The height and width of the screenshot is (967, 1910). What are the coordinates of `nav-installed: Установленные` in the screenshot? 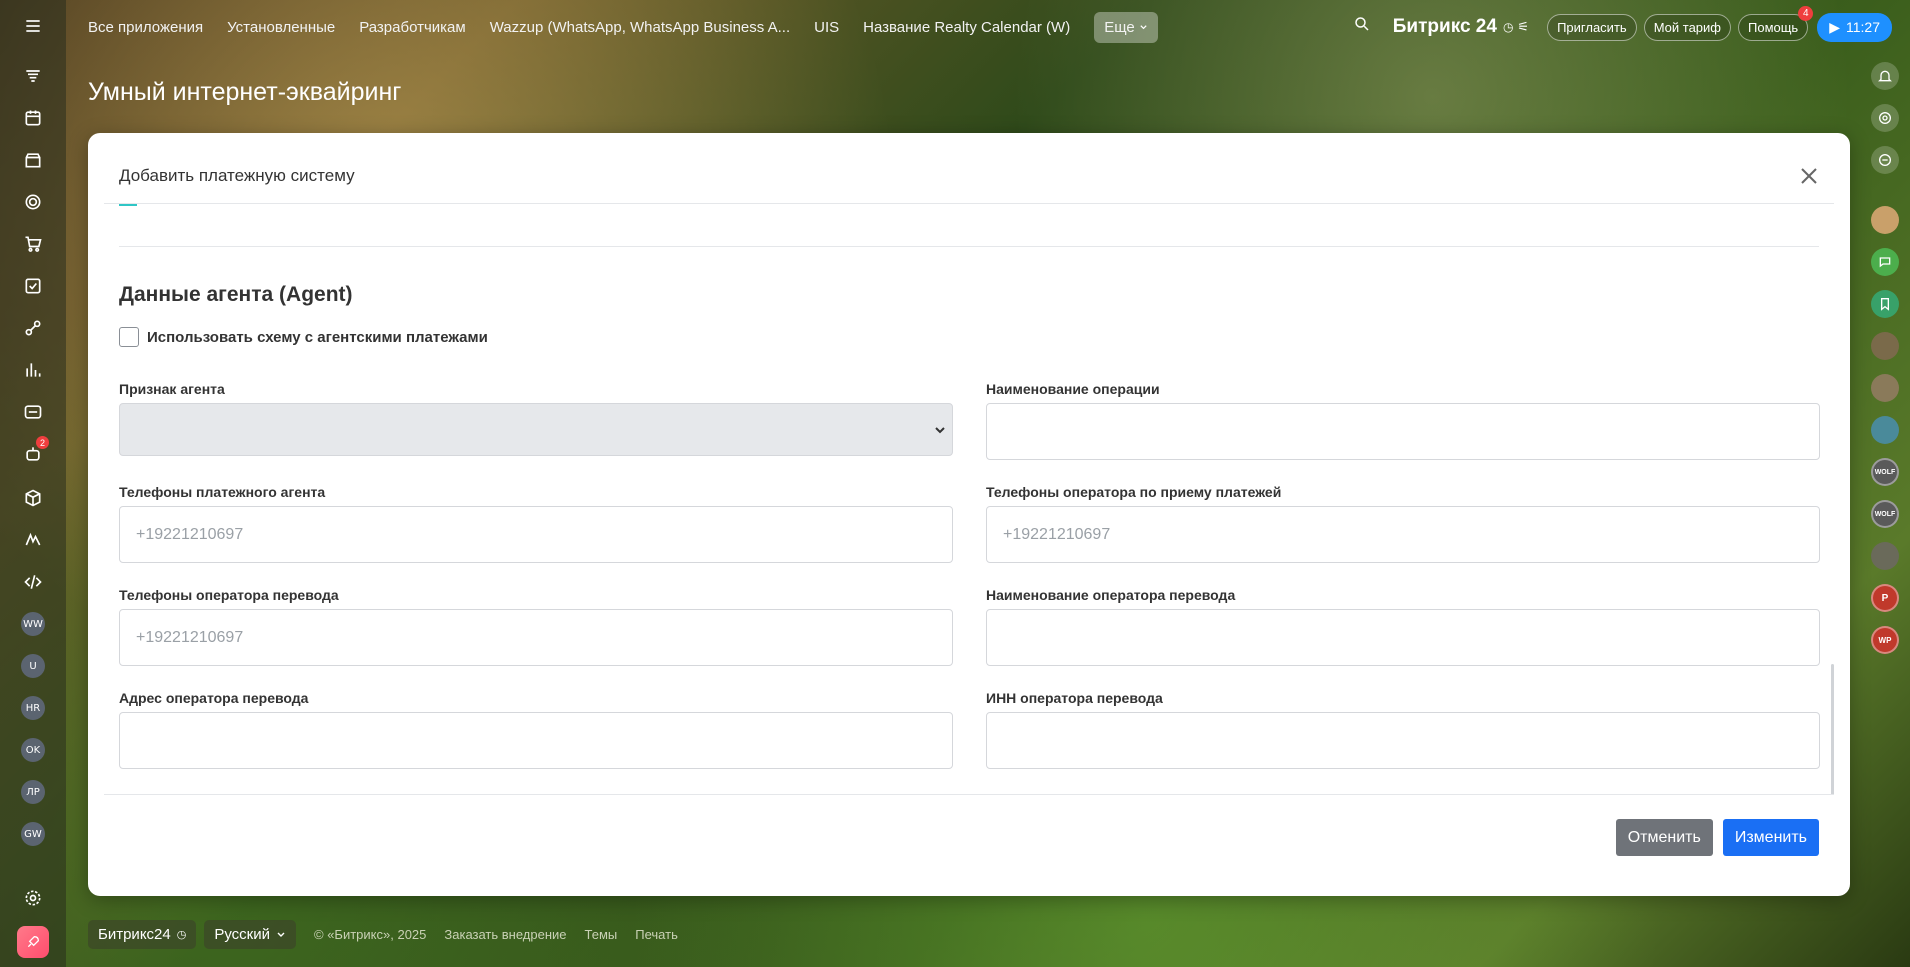 It's located at (281, 27).